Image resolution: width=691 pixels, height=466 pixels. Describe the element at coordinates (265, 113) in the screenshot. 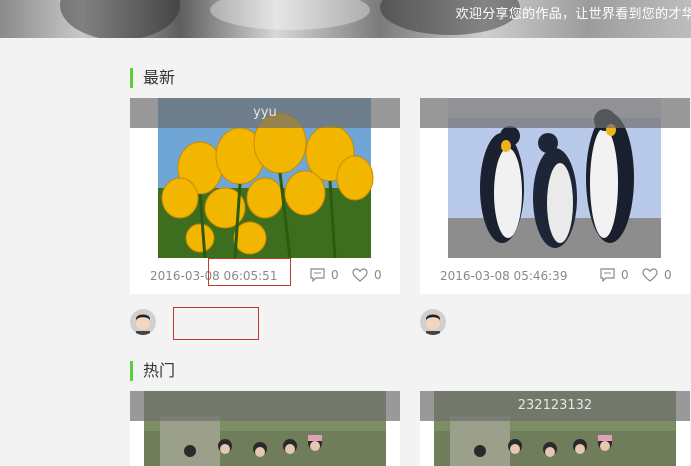

I see `work-title-overlay: yyu` at that location.